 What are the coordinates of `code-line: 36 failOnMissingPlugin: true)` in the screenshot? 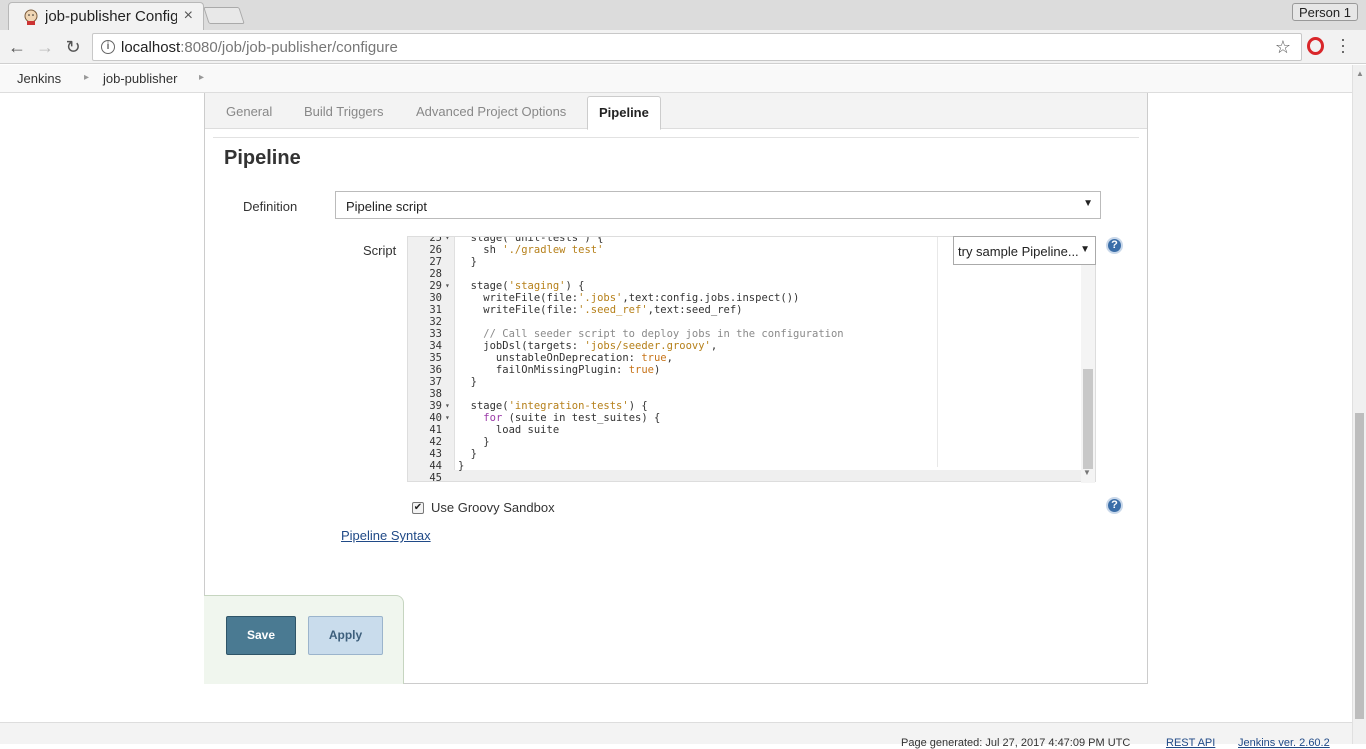 It's located at (673, 370).